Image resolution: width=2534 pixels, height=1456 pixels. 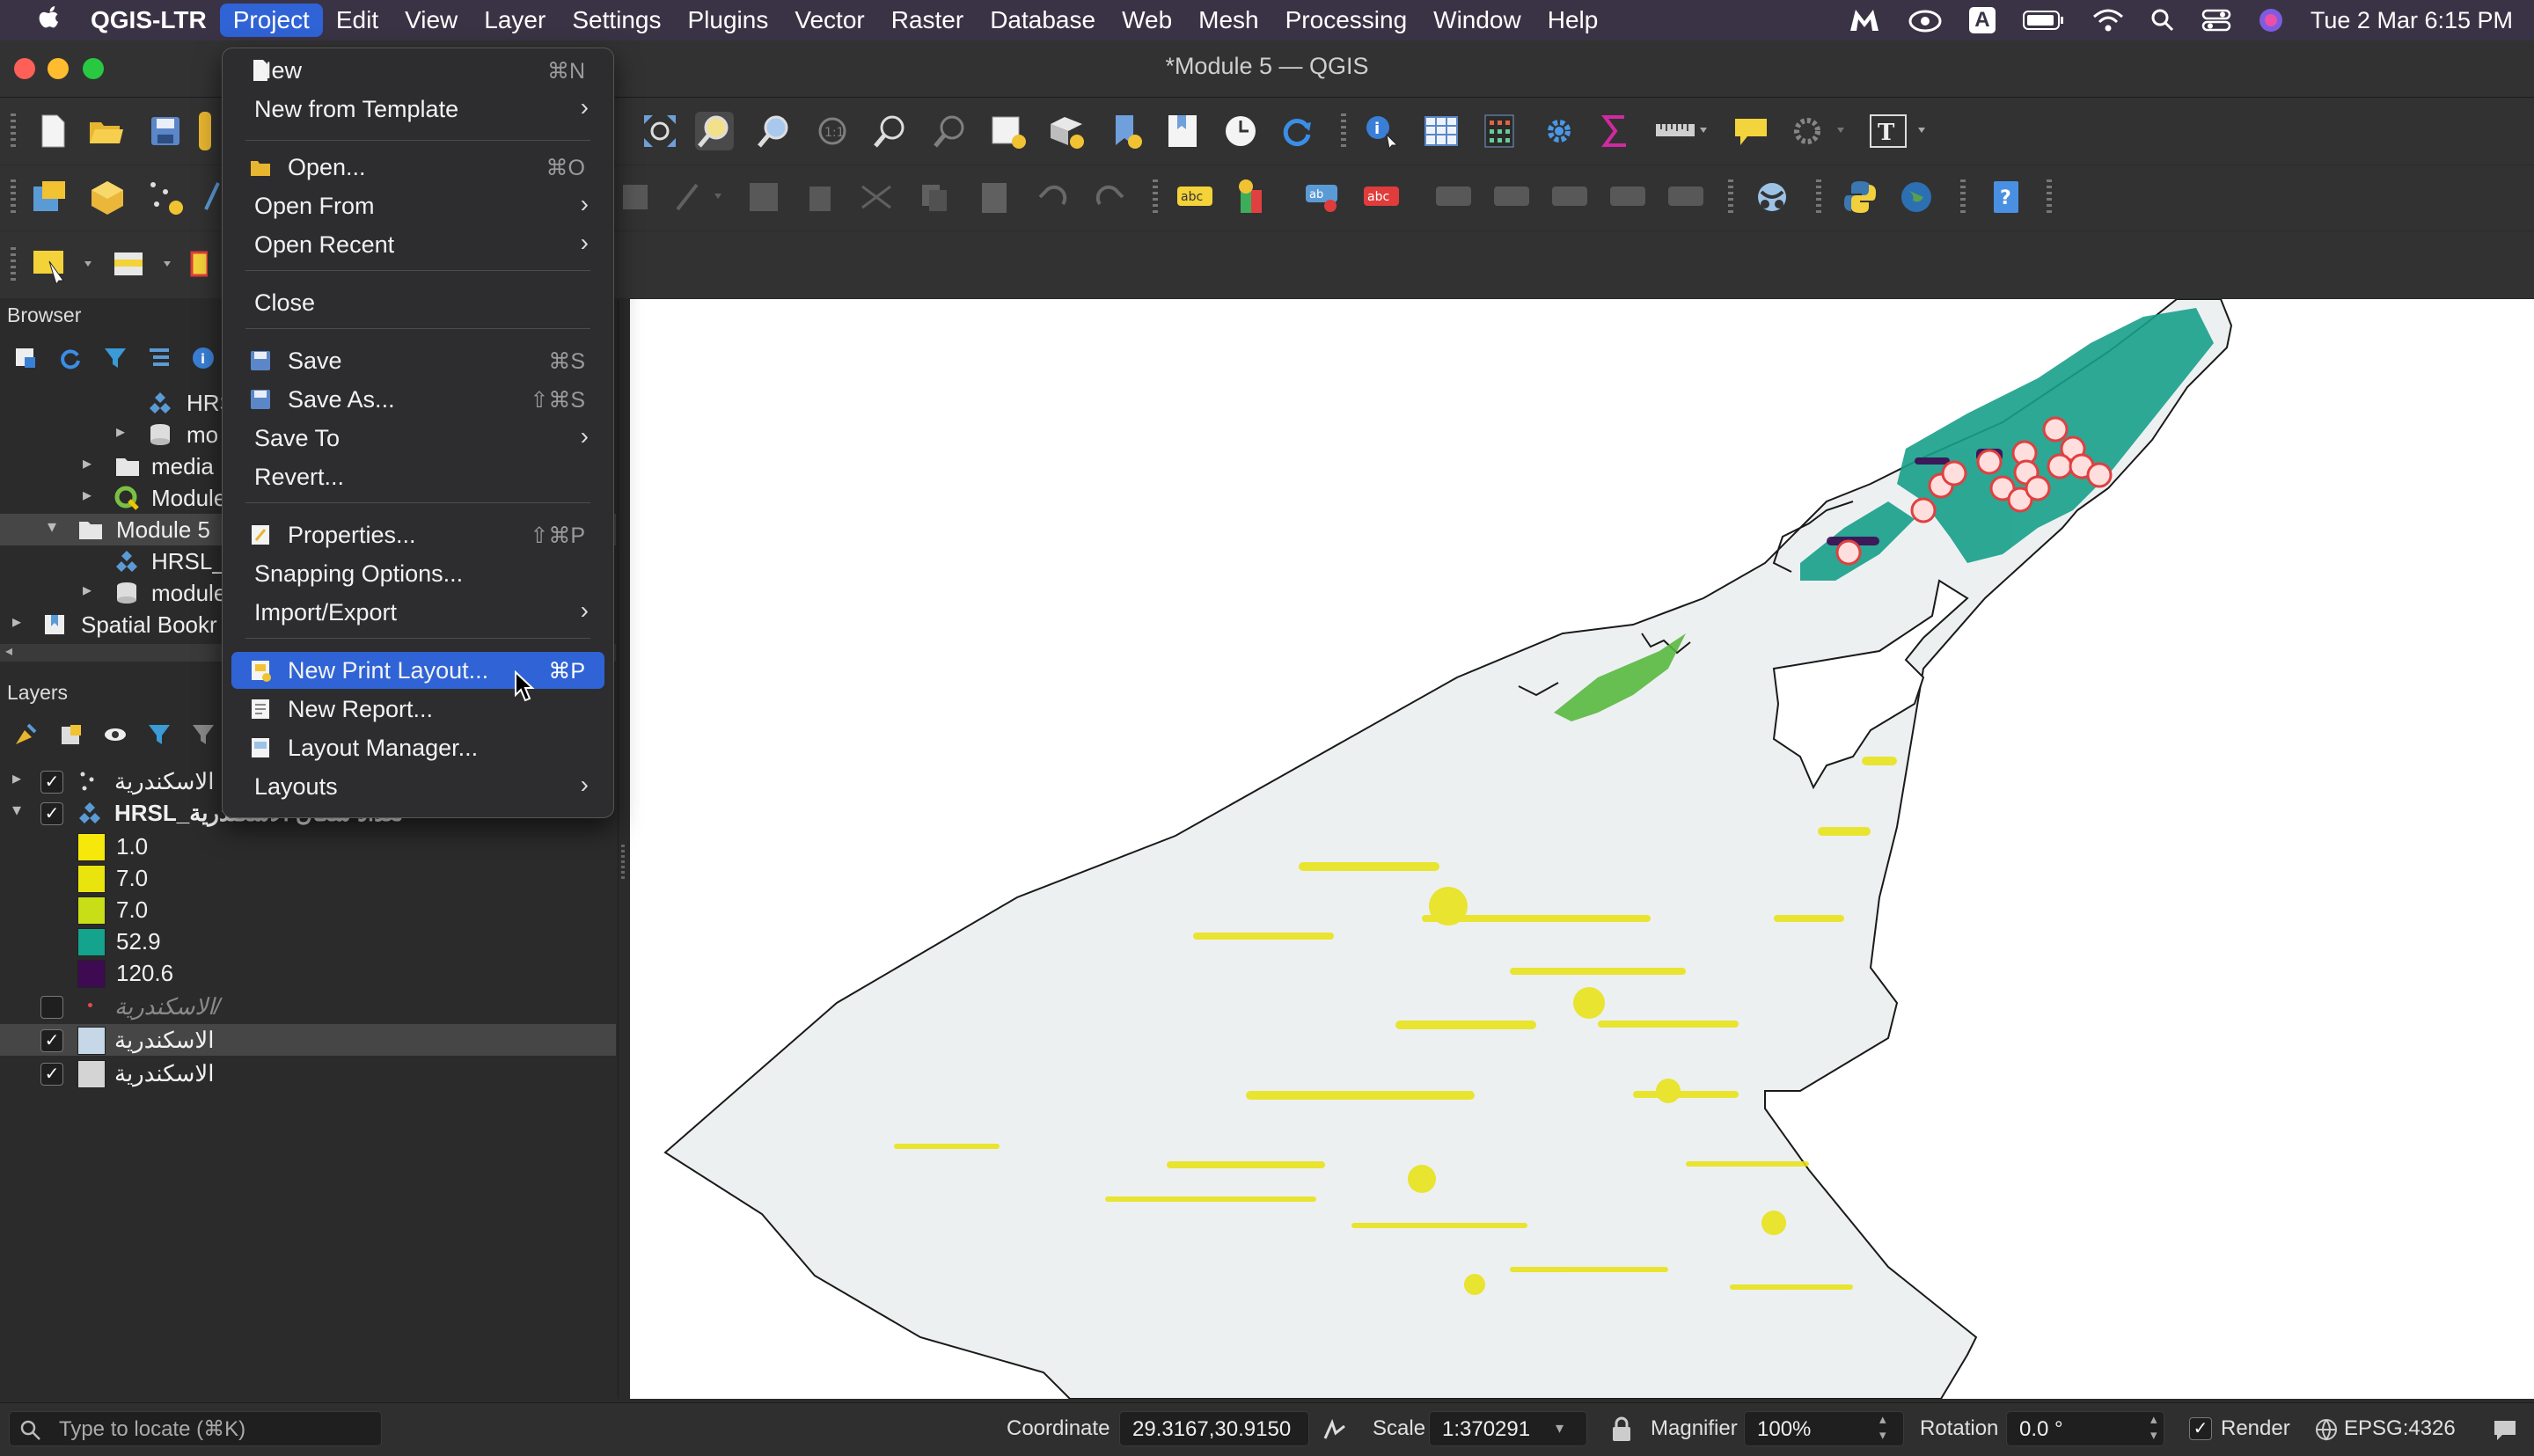 I want to click on menu-raster: Raster, so click(x=927, y=20).